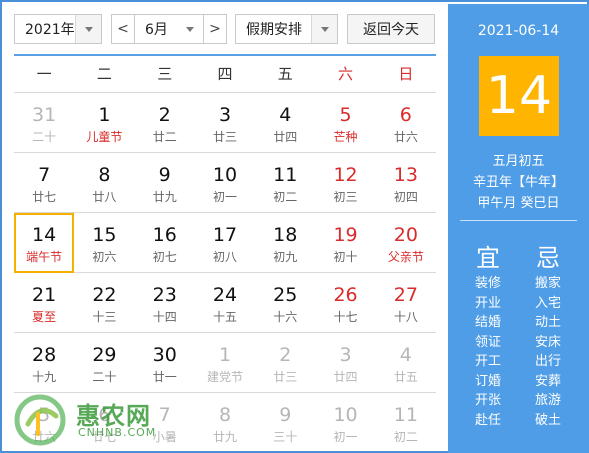 Image resolution: width=589 pixels, height=453 pixels. Describe the element at coordinates (104, 137) in the screenshot. I see `day-subtext: 儿童节` at that location.